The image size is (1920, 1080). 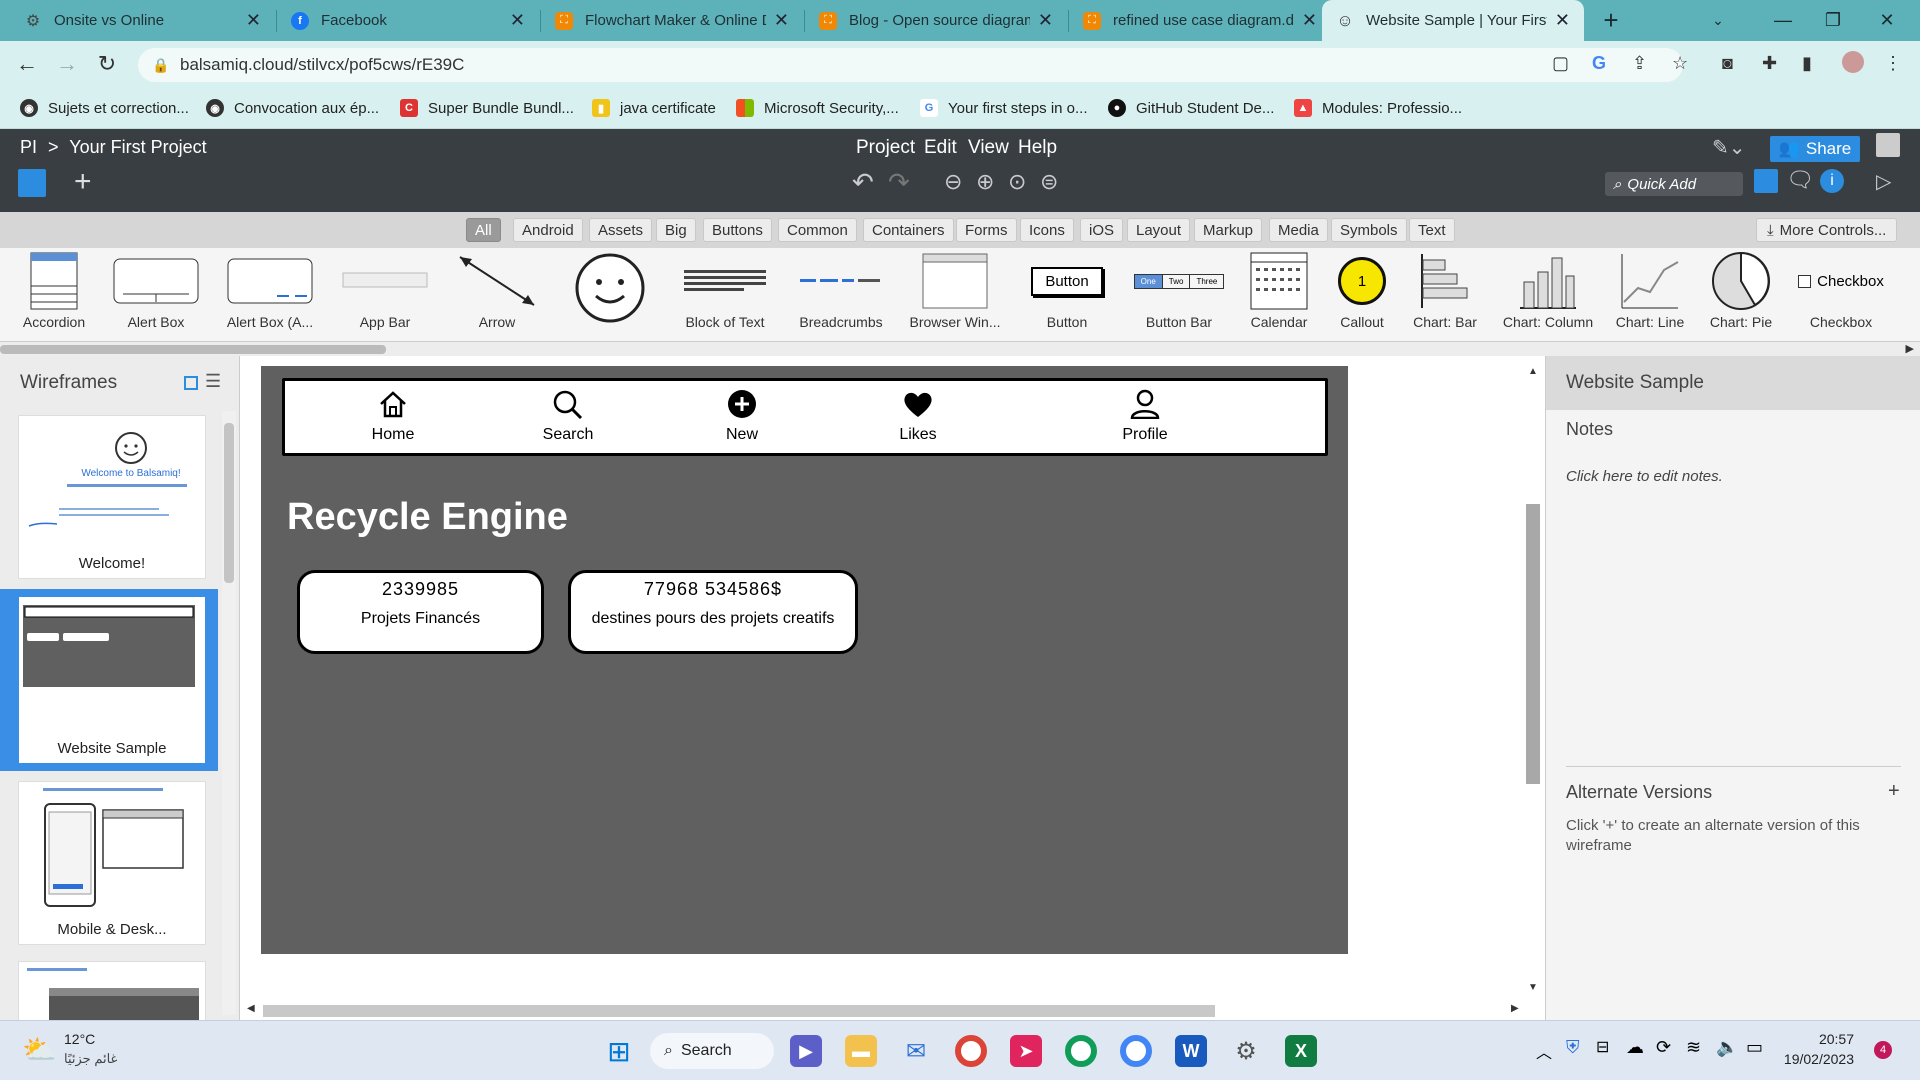 What do you see at coordinates (1769, 63) in the screenshot?
I see `puzzle-extensions-icon: ✚` at bounding box center [1769, 63].